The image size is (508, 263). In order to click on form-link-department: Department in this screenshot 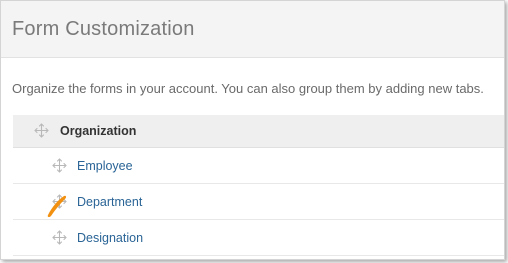, I will do `click(109, 202)`.